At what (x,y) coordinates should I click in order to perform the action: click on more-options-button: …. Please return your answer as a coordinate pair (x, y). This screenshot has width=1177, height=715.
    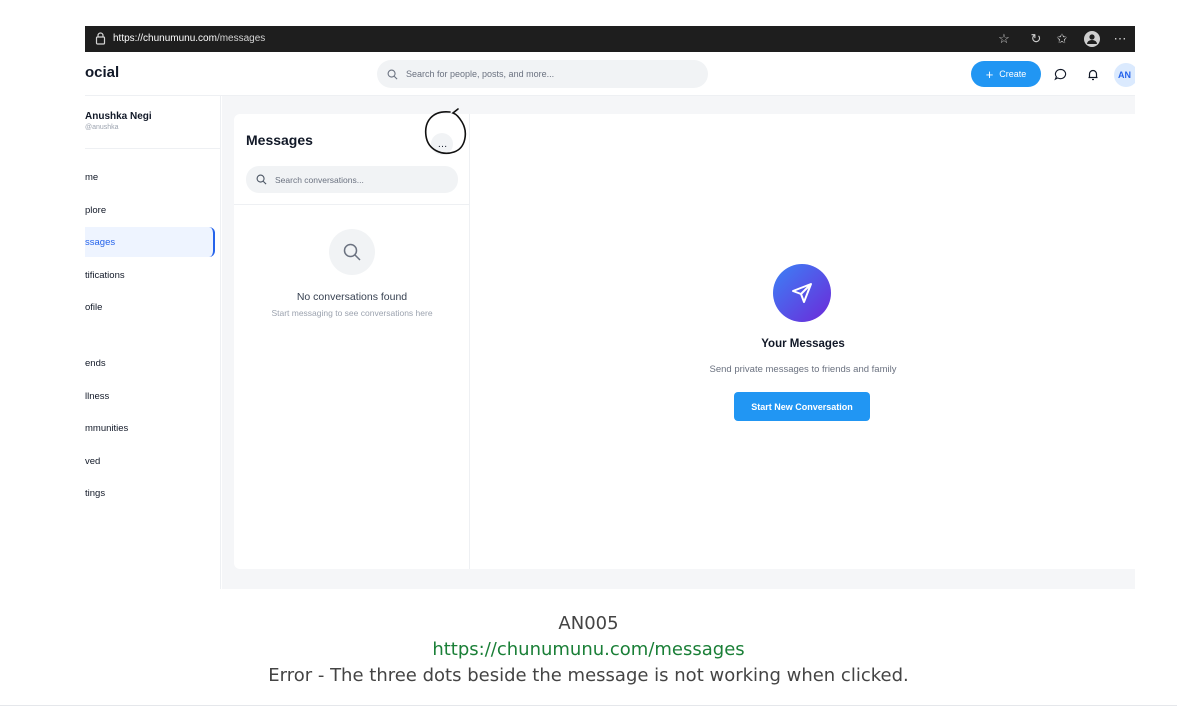
    Looking at the image, I should click on (442, 144).